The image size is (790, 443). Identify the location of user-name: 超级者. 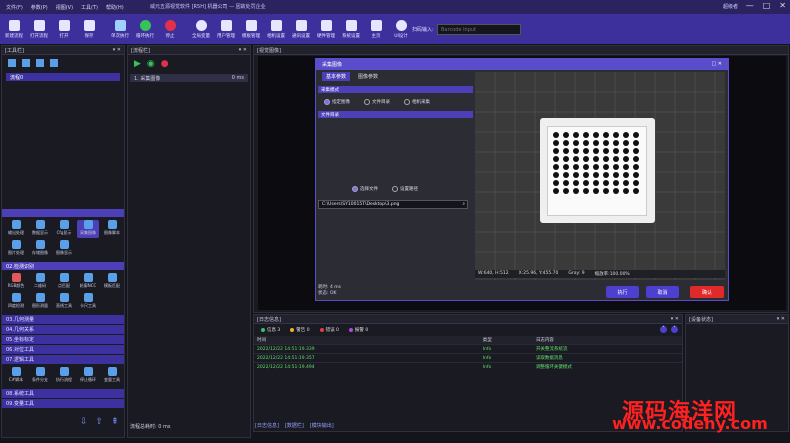
(730, 6).